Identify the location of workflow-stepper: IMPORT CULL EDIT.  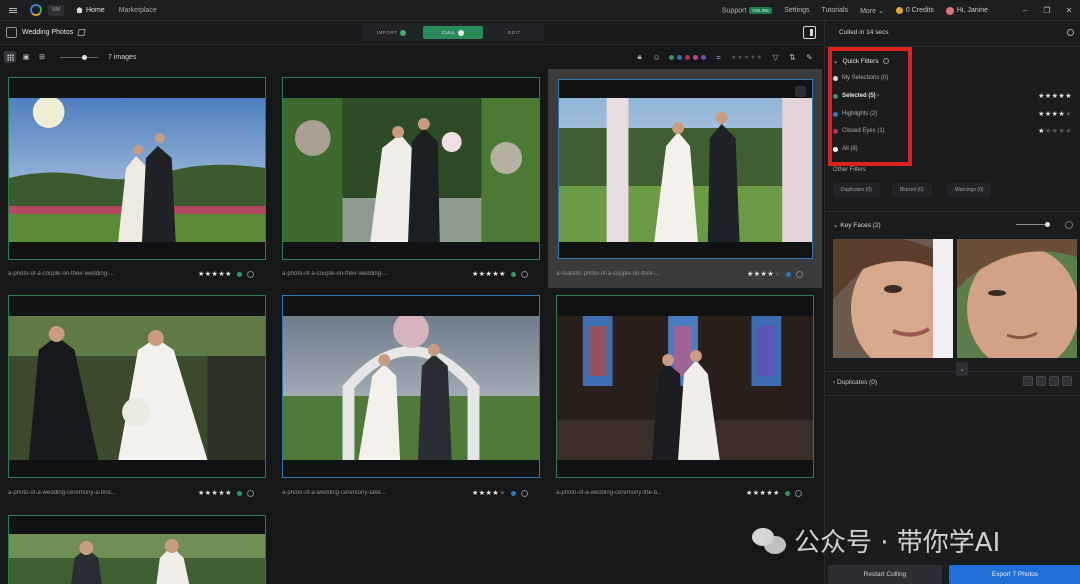
(453, 32).